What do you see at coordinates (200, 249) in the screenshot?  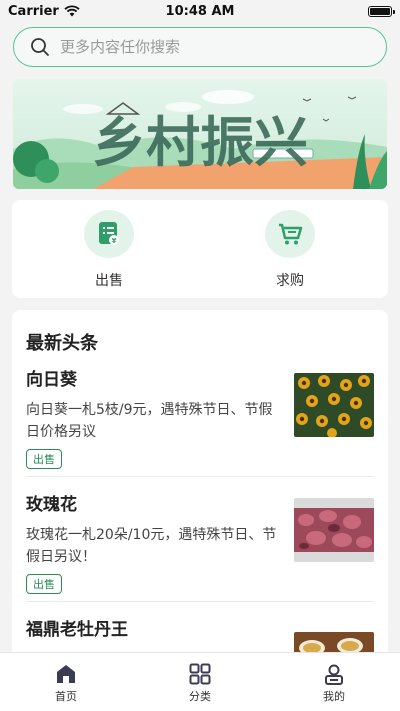 I see `quick-actions-card: ¥ 出售 求购` at bounding box center [200, 249].